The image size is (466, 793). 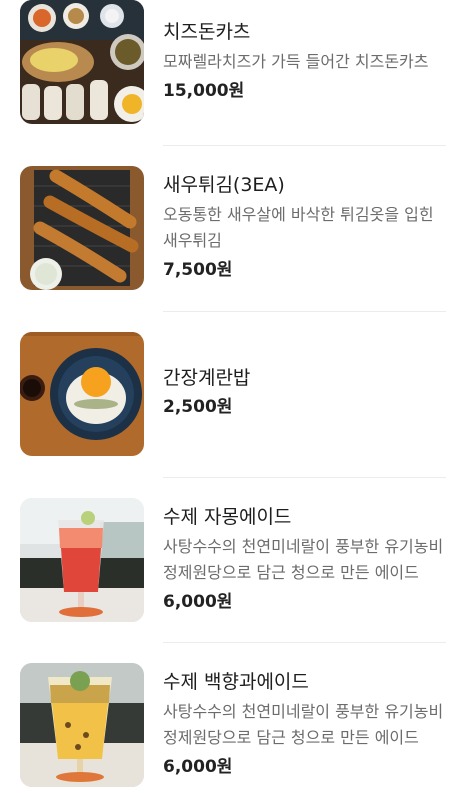 What do you see at coordinates (190, 270) in the screenshot?
I see `price-value: 7,500` at bounding box center [190, 270].